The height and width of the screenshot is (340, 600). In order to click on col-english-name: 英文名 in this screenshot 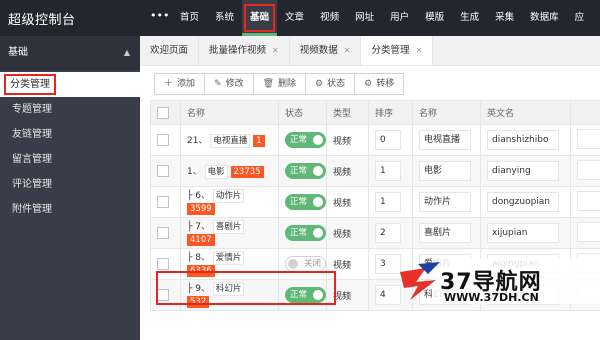, I will do `click(525, 112)`.